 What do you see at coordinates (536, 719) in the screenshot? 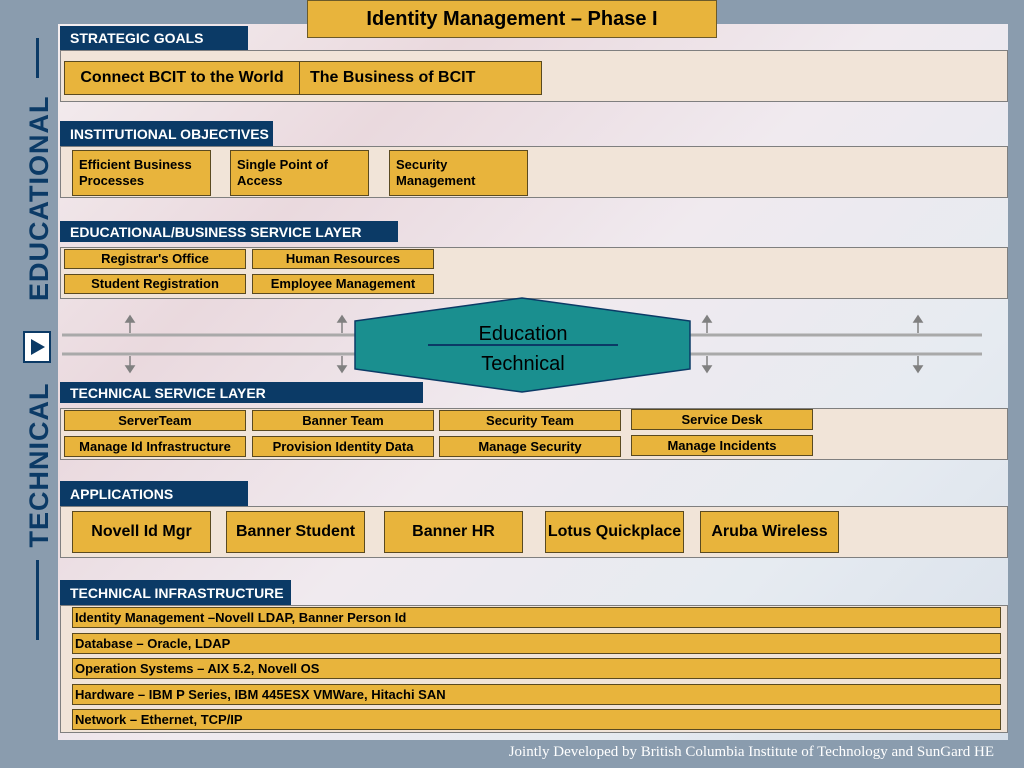
I see `infrastructure-row: Network – Ethernet, TCP/IP` at bounding box center [536, 719].